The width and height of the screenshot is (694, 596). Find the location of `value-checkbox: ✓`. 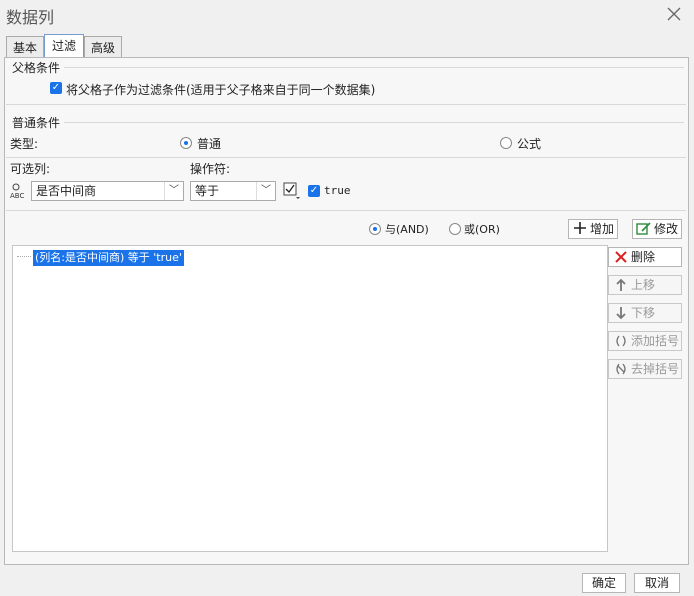

value-checkbox: ✓ is located at coordinates (314, 191).